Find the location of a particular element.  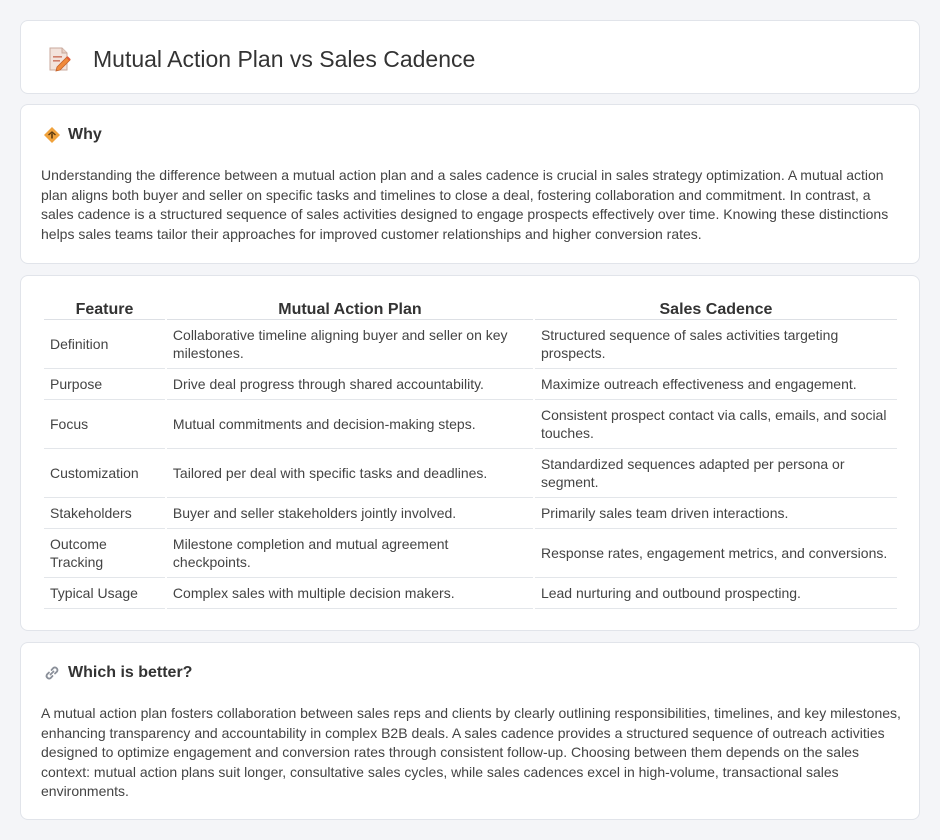

link-icon is located at coordinates (52, 673).